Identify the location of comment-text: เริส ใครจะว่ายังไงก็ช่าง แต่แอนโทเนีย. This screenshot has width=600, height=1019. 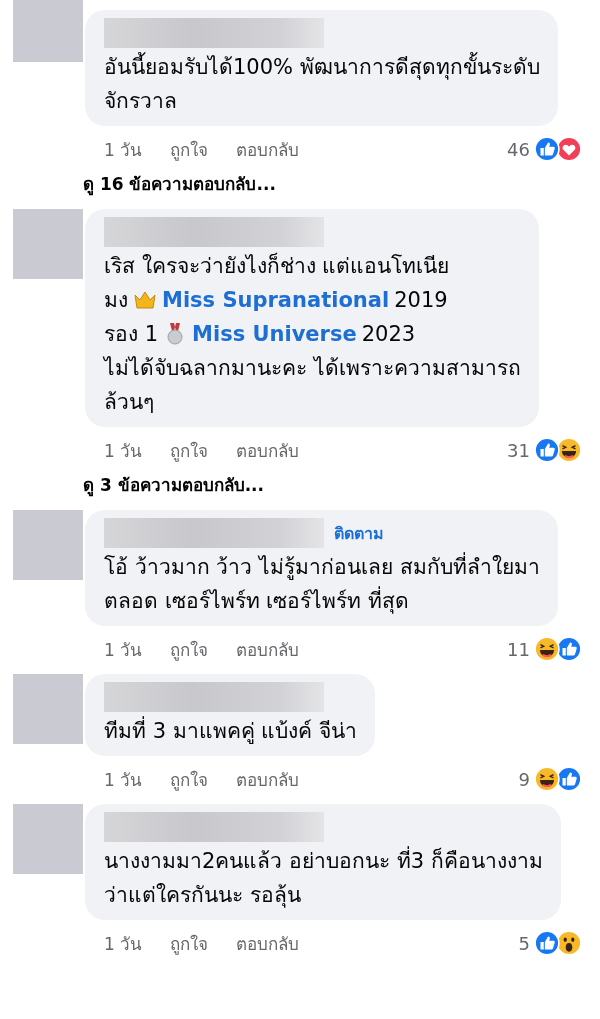
(277, 265).